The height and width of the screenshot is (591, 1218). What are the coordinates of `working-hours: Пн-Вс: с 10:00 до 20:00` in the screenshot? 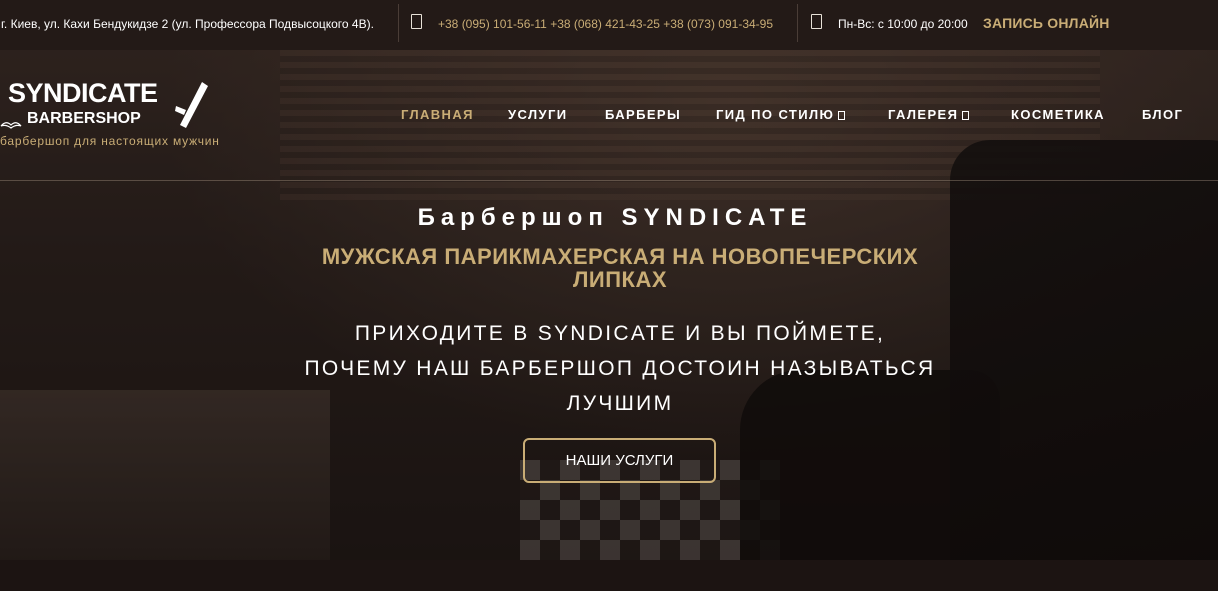 It's located at (903, 24).